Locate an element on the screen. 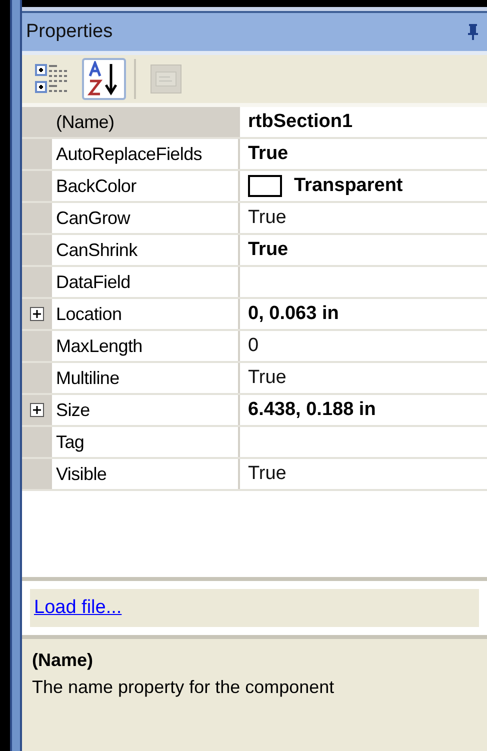 This screenshot has height=751, width=487. property-row: Tag is located at coordinates (254, 443).